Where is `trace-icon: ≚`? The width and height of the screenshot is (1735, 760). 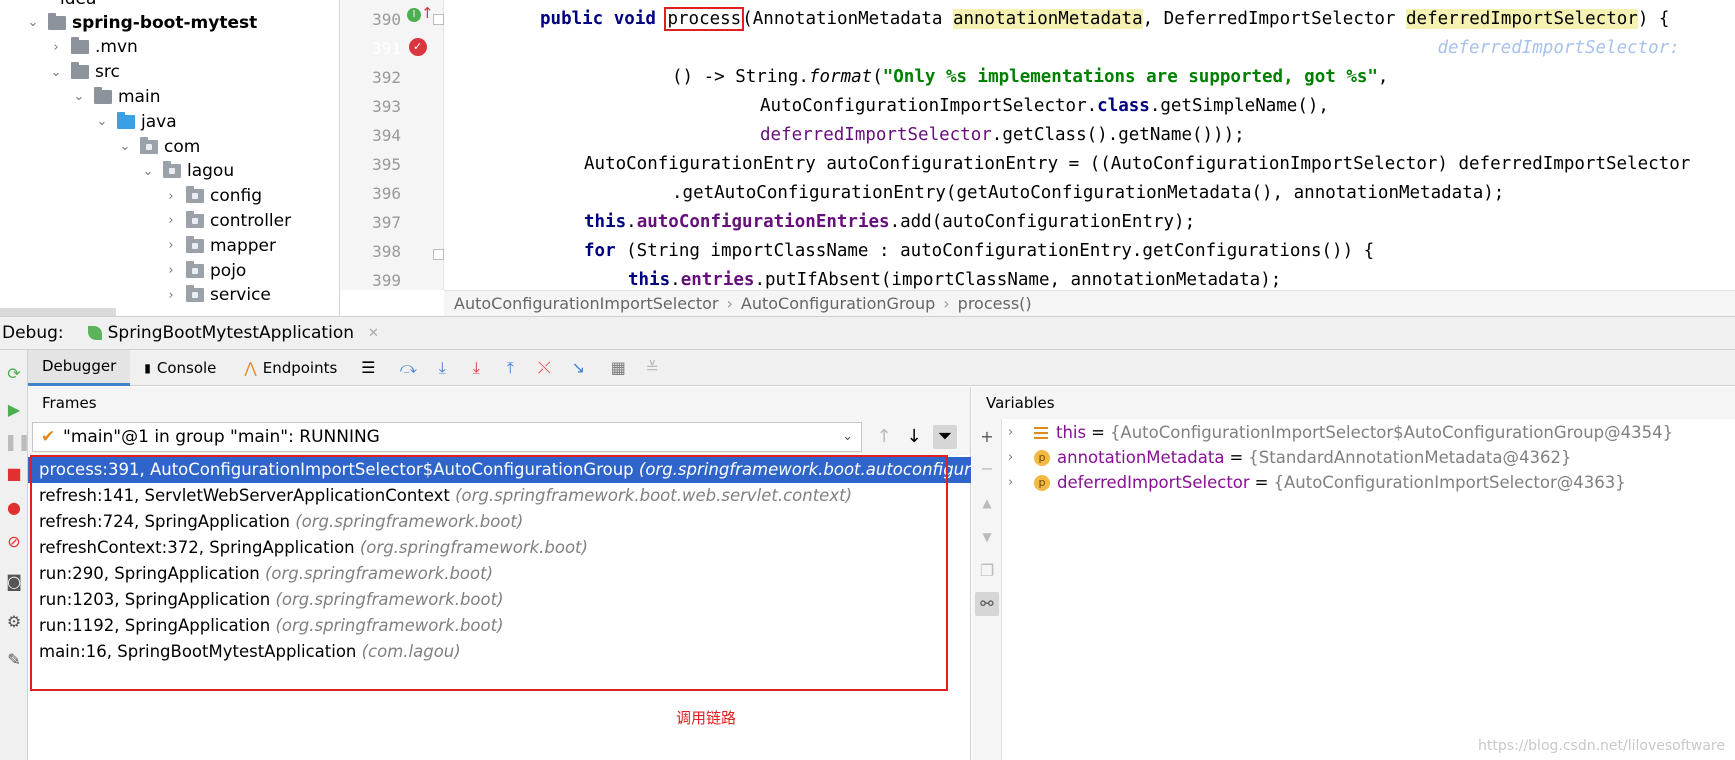
trace-icon: ≚ is located at coordinates (652, 368).